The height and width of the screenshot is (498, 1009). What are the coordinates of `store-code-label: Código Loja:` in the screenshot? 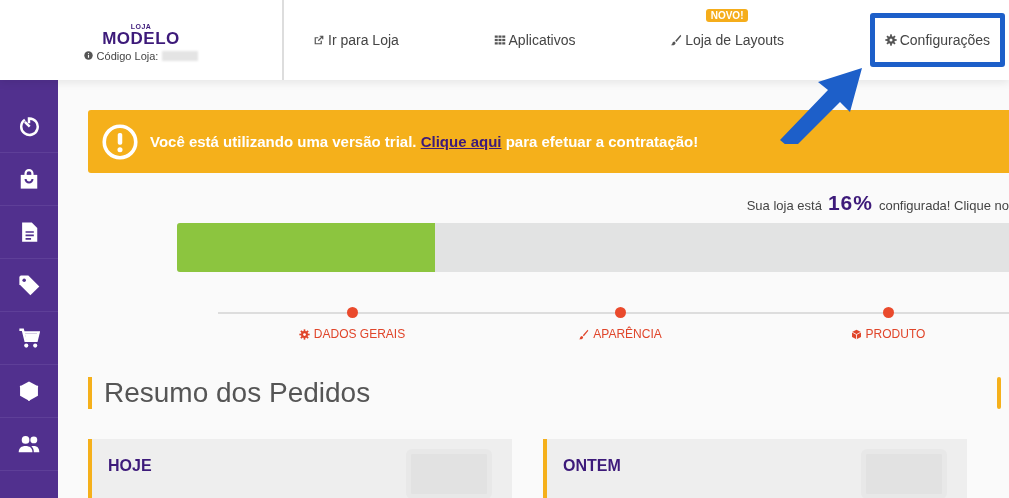 It's located at (127, 55).